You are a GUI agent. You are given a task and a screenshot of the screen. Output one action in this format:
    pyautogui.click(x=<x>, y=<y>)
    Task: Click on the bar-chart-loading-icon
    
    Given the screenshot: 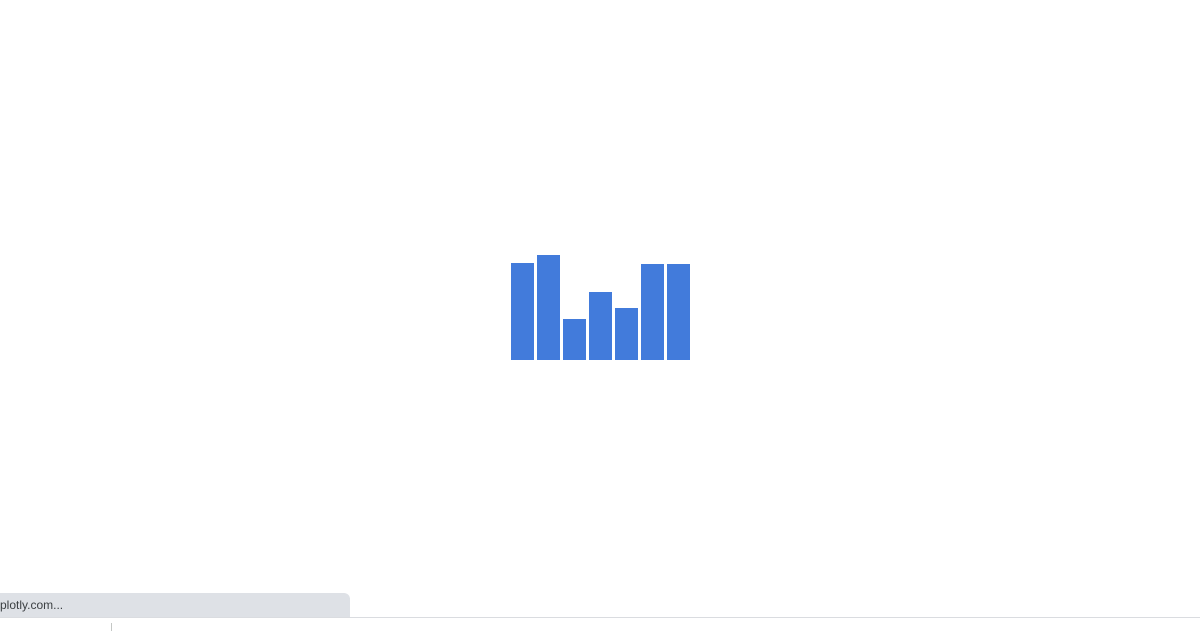 What is the action you would take?
    pyautogui.click(x=600, y=307)
    